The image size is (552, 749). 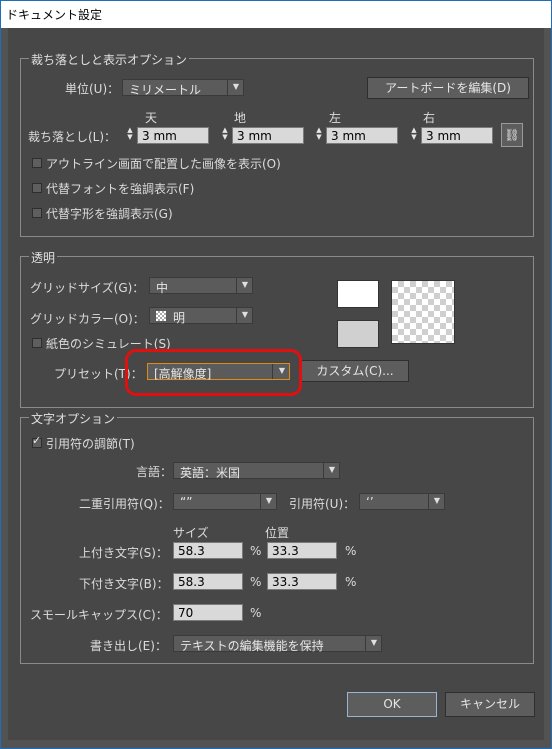 I want to click on bleed-label: 裁ち落とし(L)：, so click(x=72, y=137).